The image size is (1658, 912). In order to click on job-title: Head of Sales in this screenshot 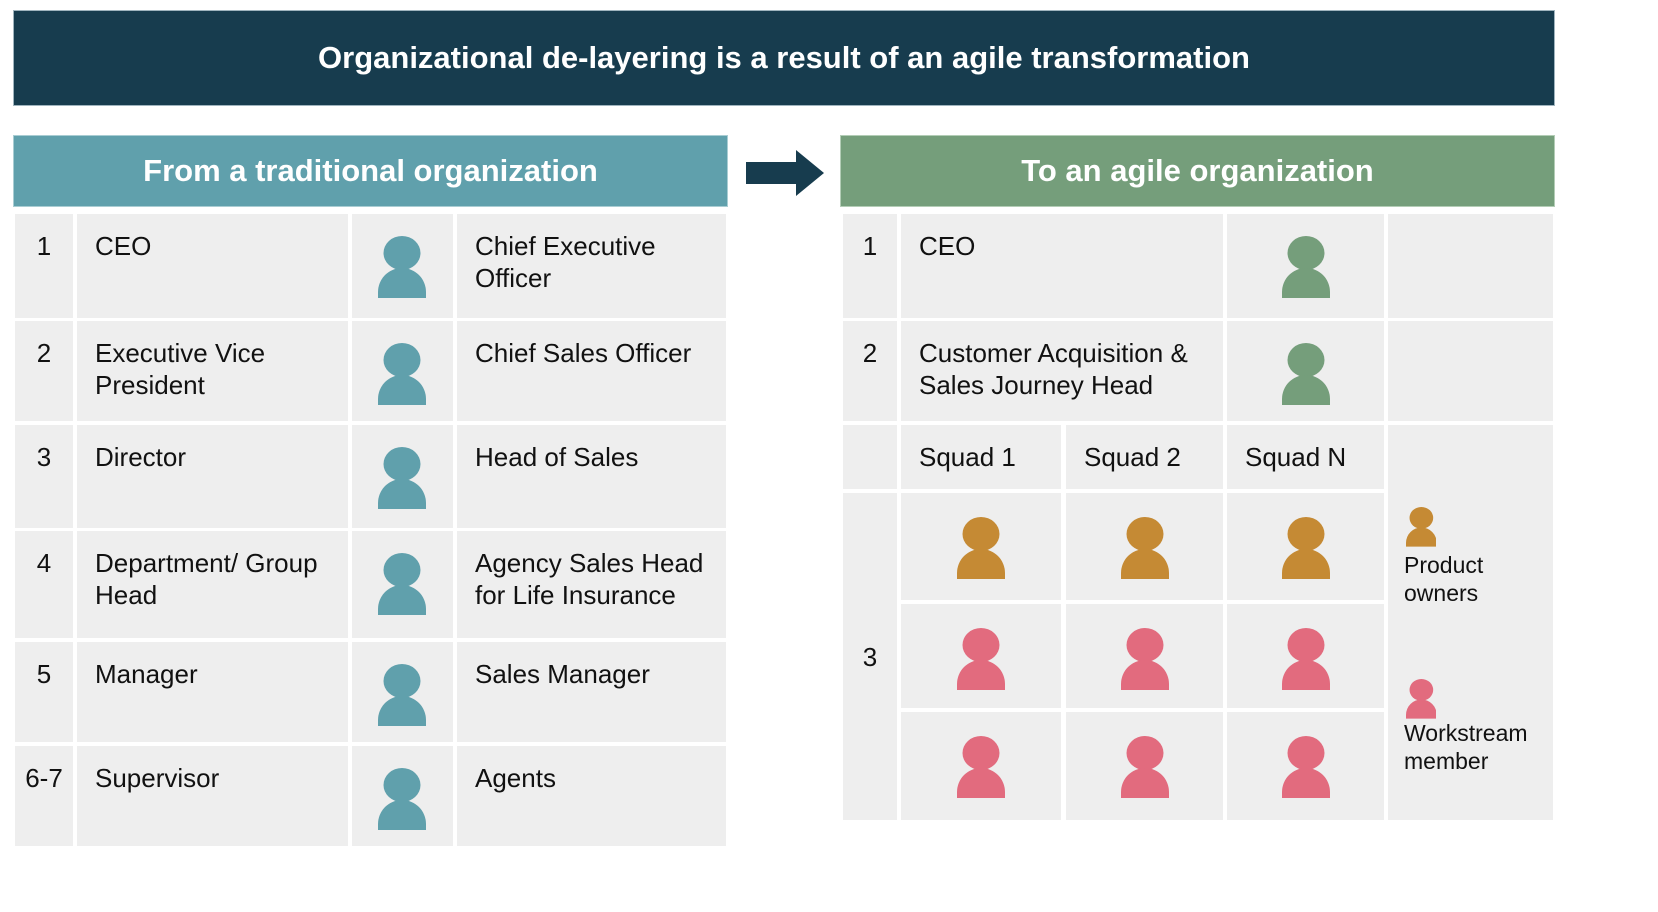, I will do `click(591, 476)`.